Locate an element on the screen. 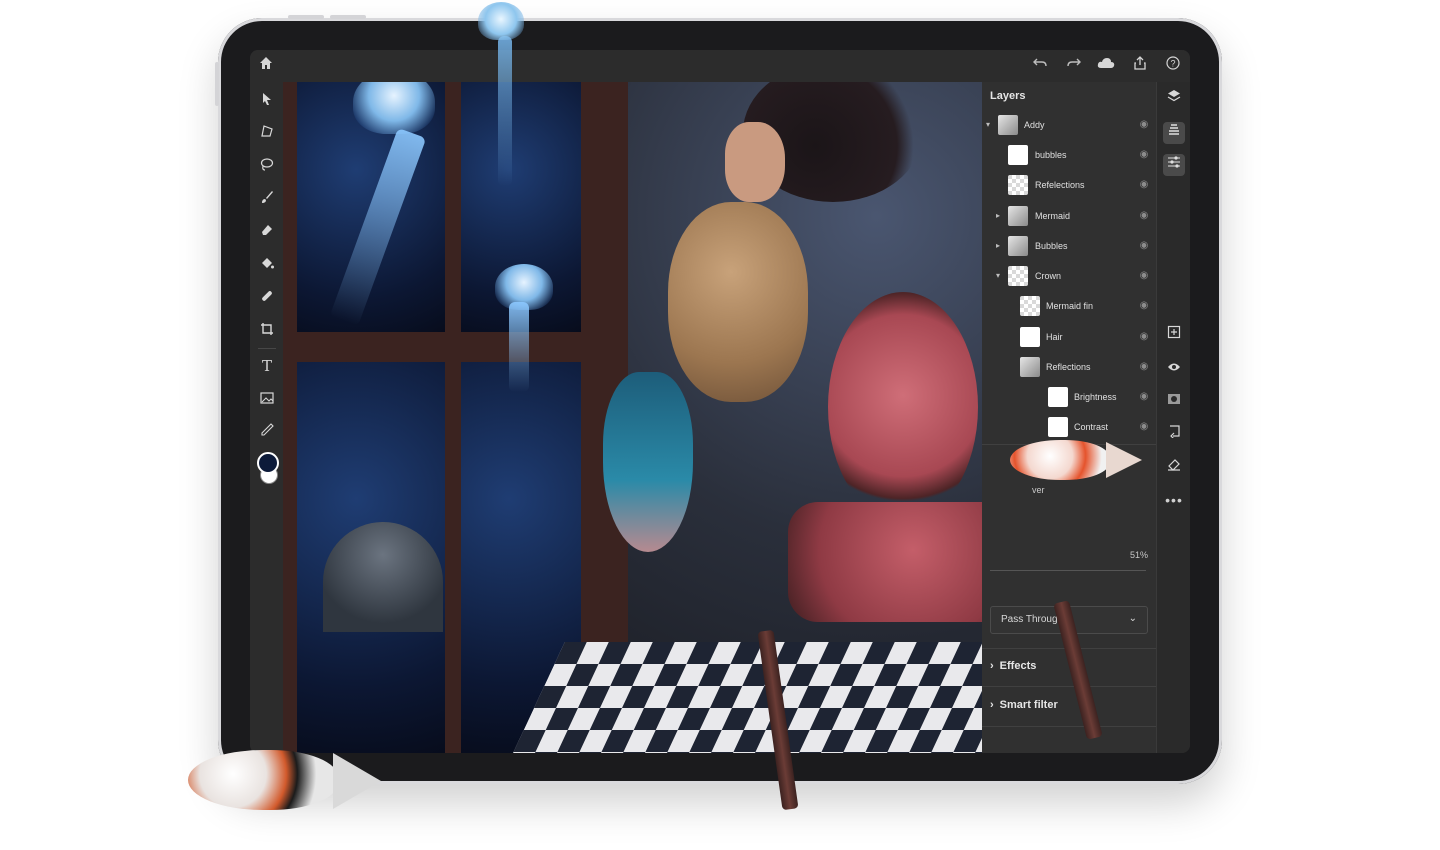 The height and width of the screenshot is (850, 1440). checkered-floor is located at coordinates (747, 697).